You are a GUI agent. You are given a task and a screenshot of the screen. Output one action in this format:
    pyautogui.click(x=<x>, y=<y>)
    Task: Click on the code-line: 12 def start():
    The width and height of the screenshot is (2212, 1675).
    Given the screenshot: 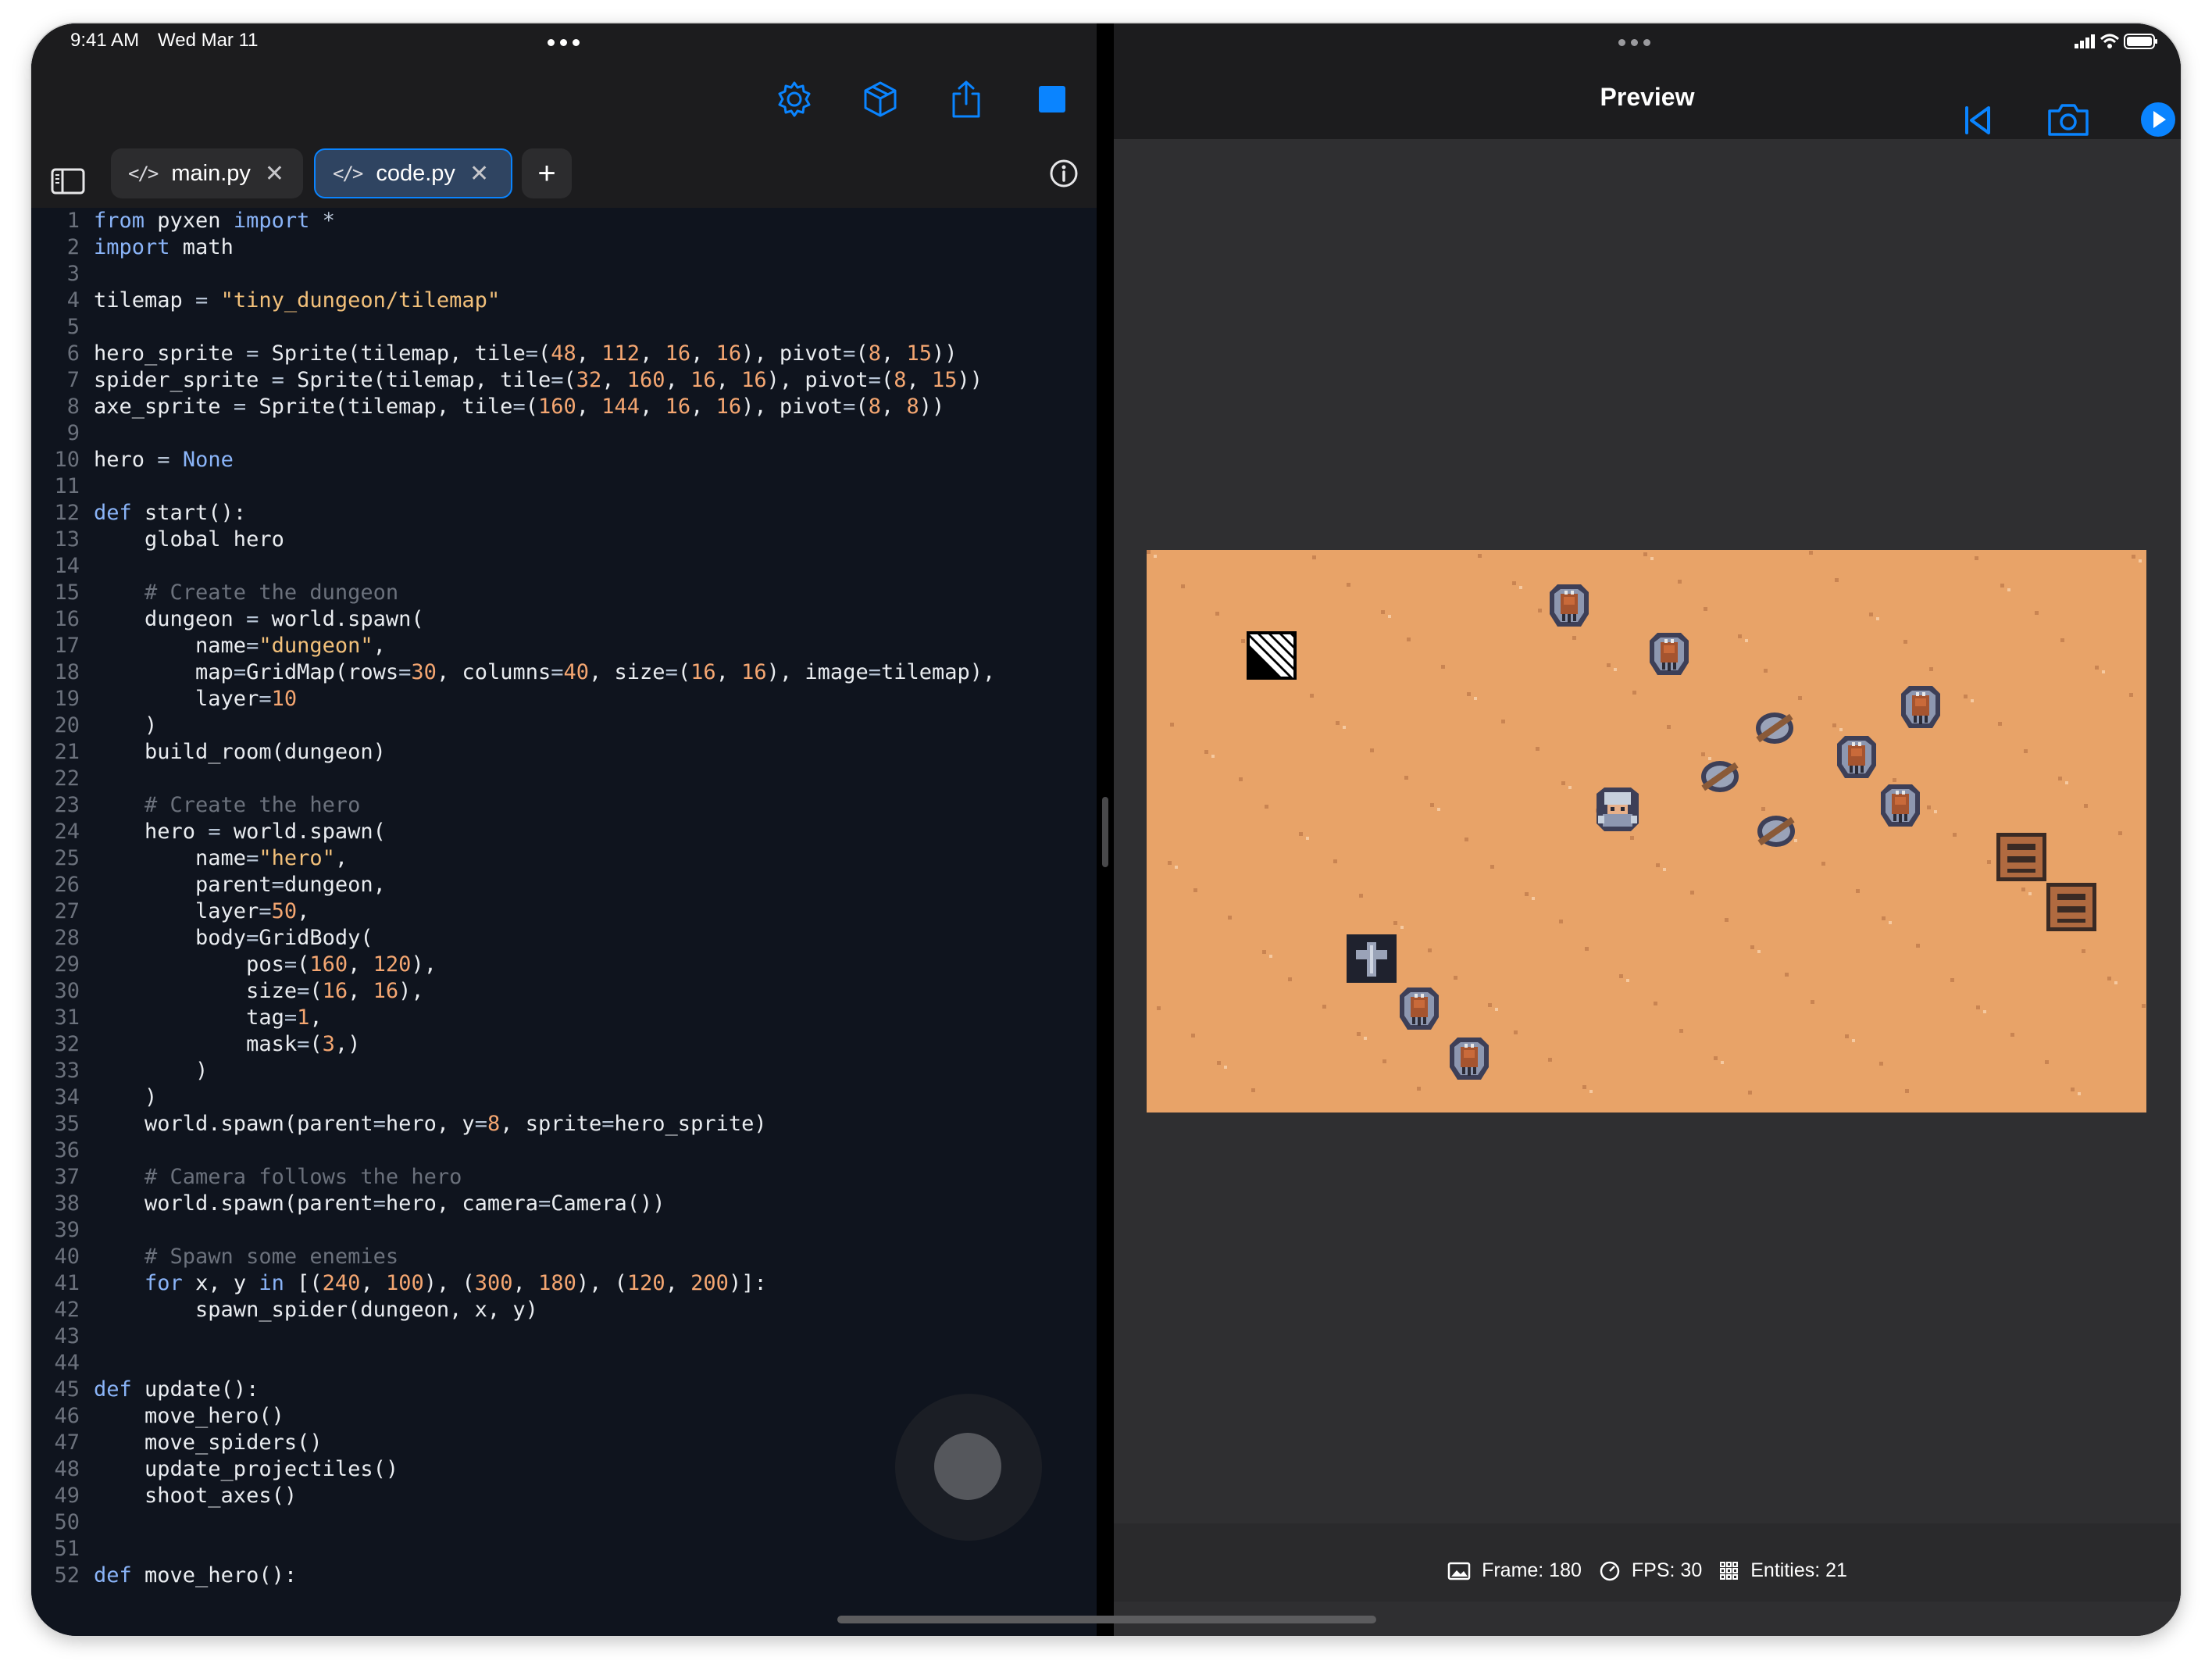 What is the action you would take?
    pyautogui.click(x=564, y=513)
    